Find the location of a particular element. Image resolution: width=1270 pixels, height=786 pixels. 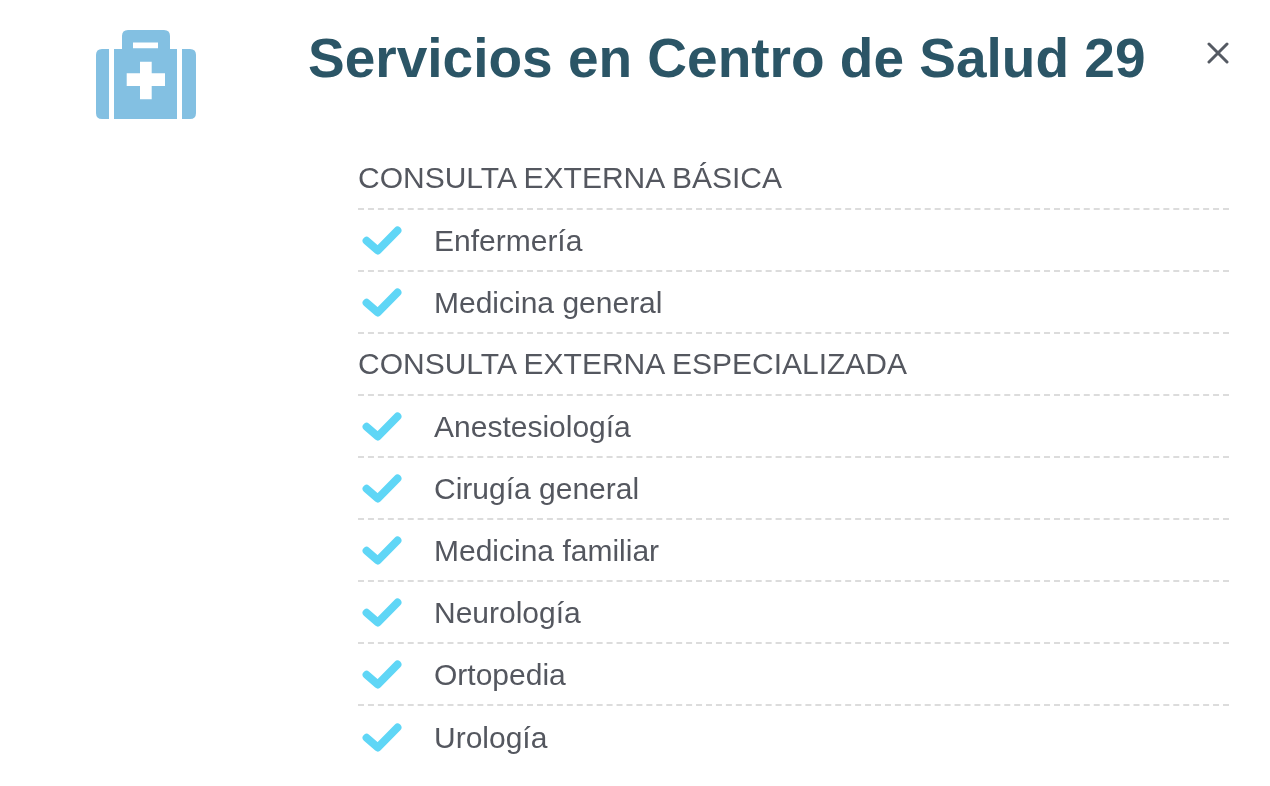

service-name: Cirugía general is located at coordinates (537, 488).